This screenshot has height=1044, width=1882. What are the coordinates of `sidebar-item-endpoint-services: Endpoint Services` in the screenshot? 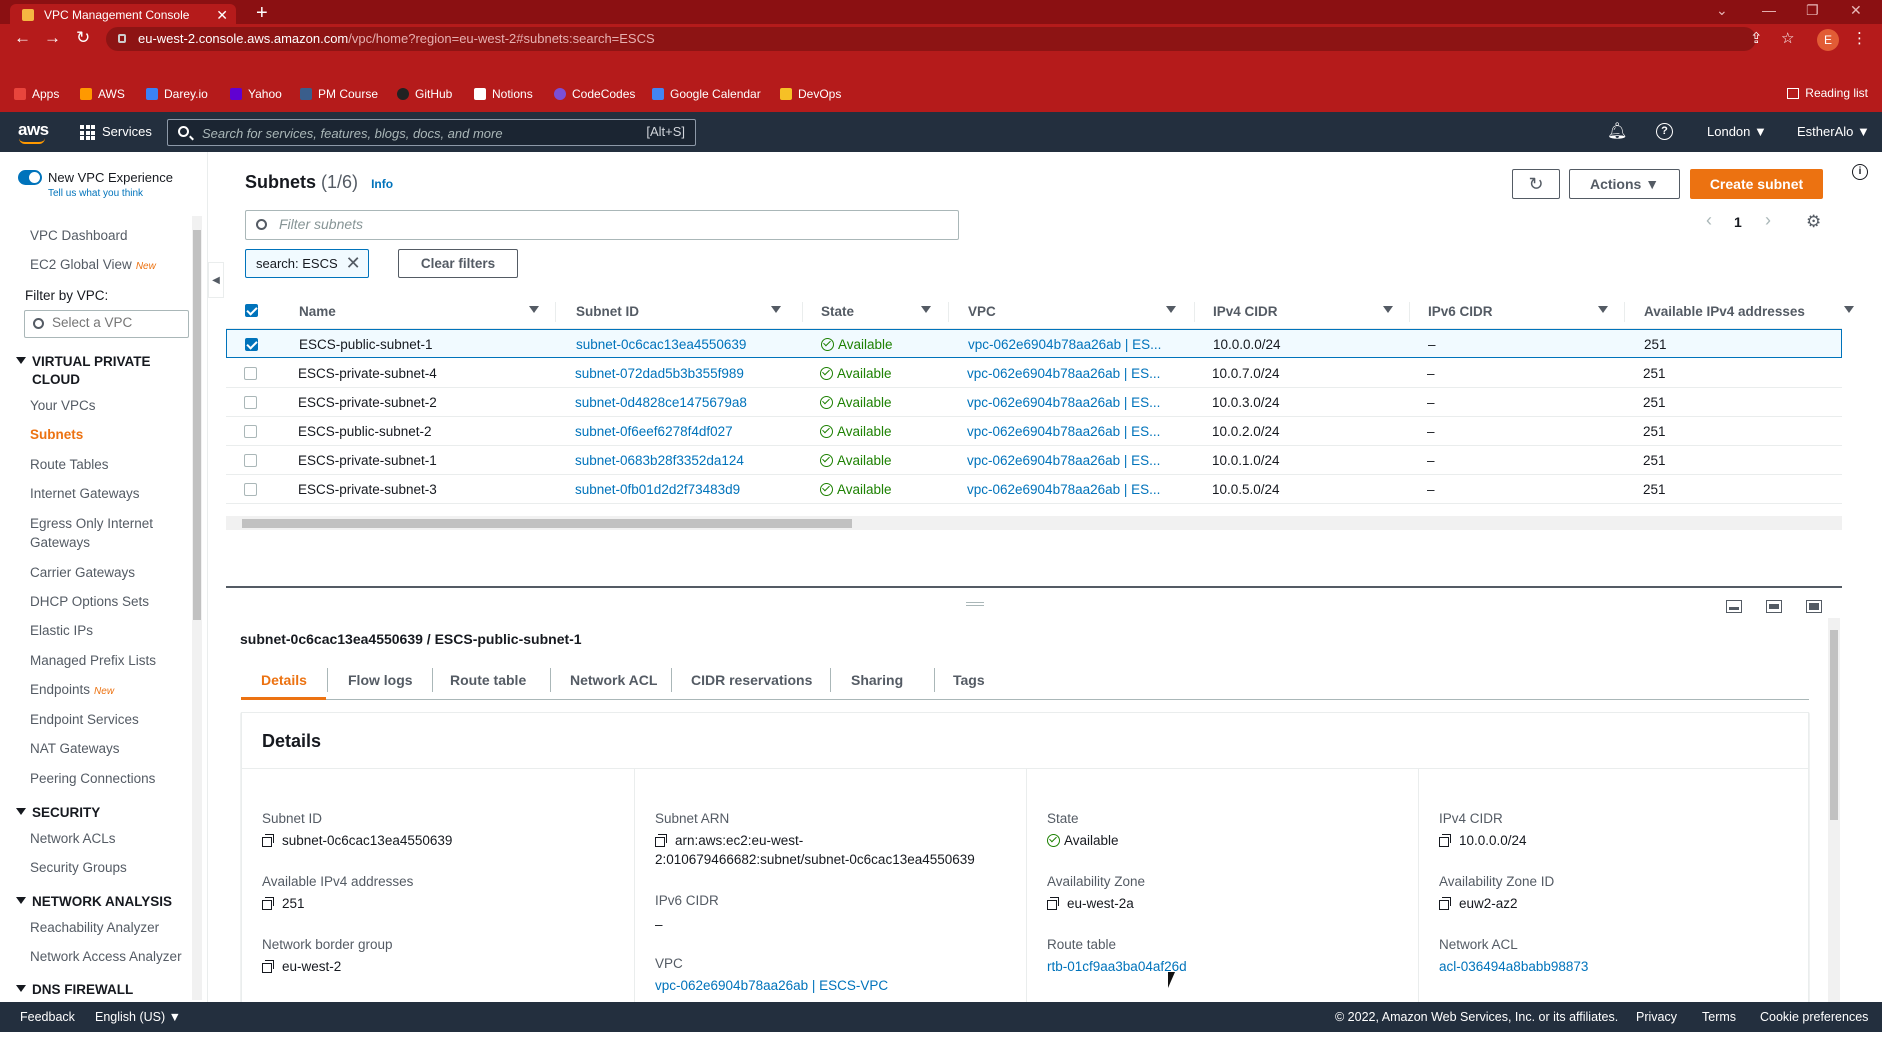 It's located at (84, 719).